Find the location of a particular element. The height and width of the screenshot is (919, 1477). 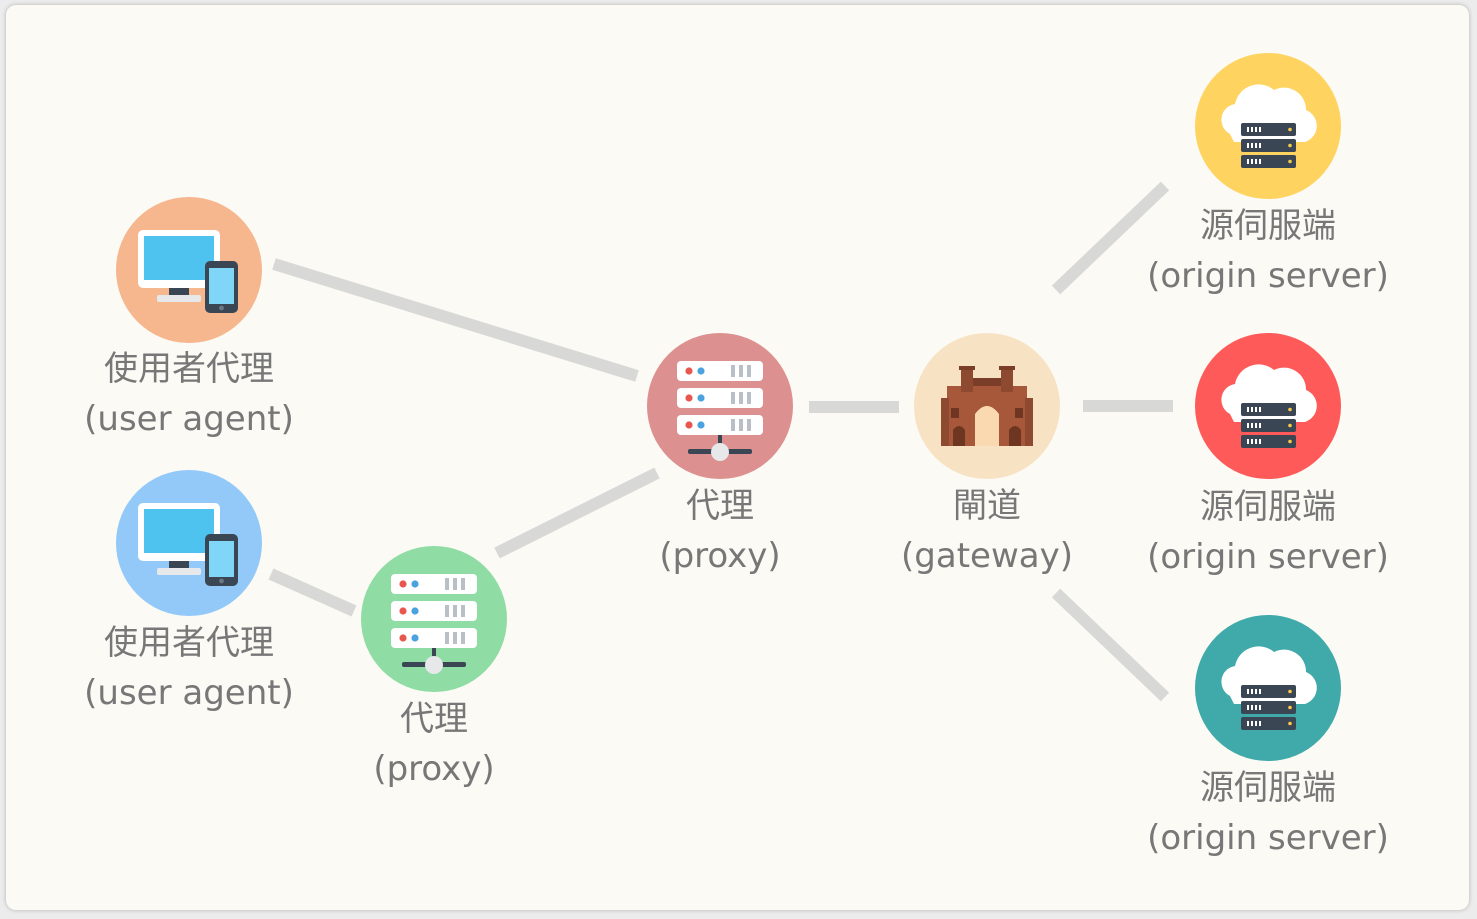

node-gateway is located at coordinates (987, 406).